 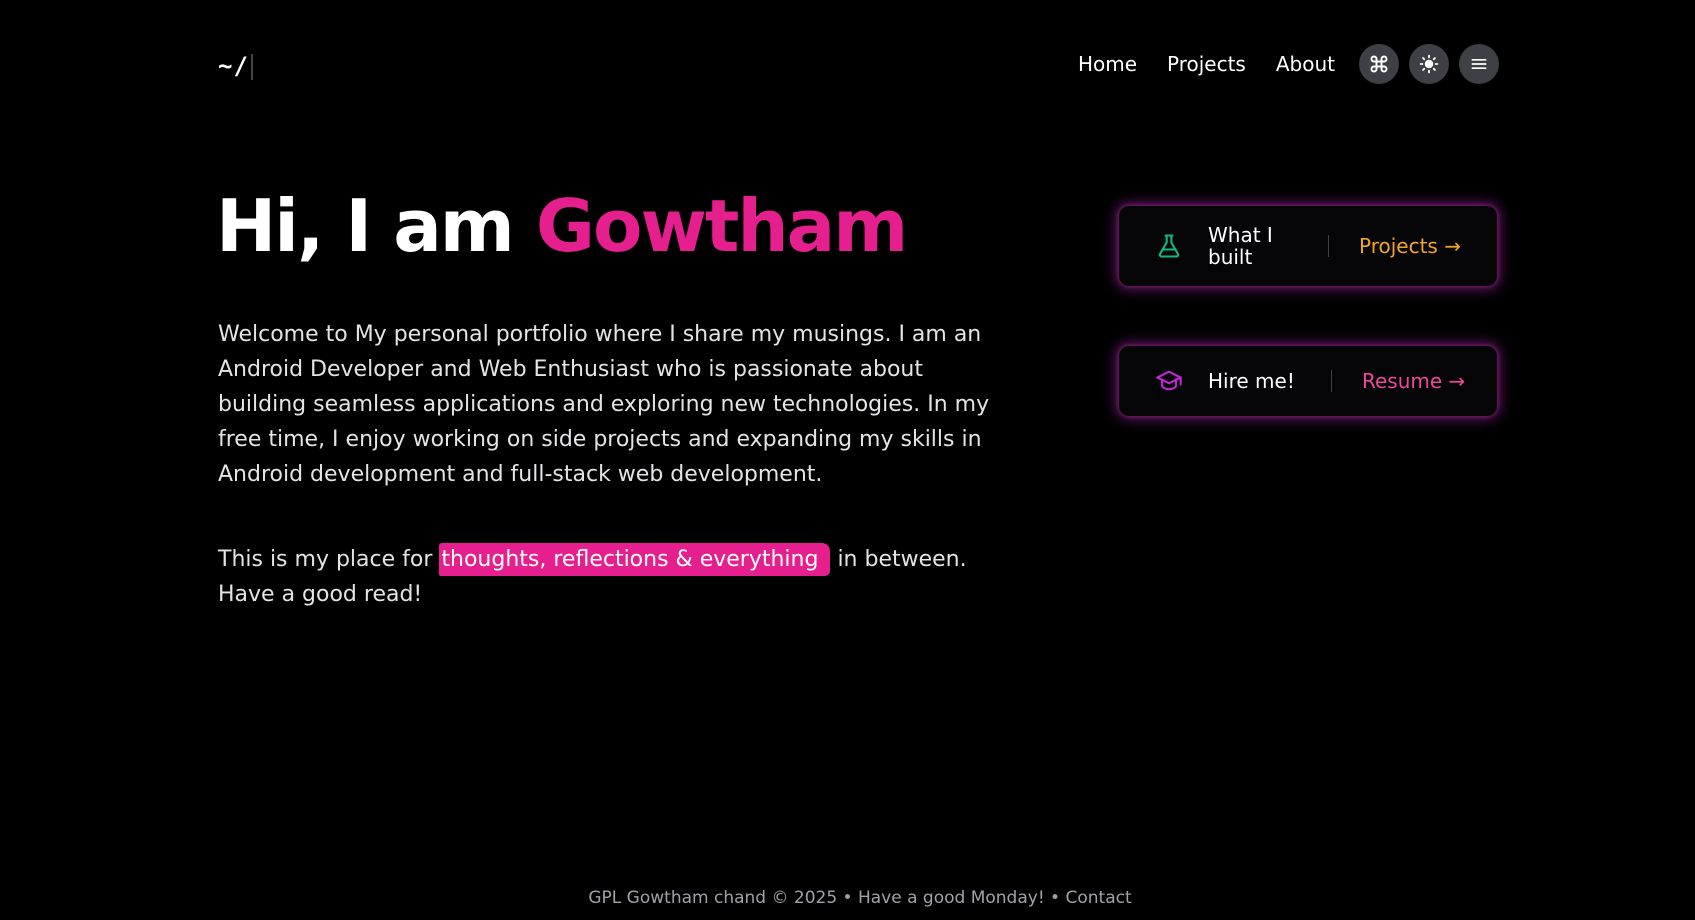 What do you see at coordinates (1308, 381) in the screenshot?
I see `hire-me-card: Hire me! Resume →` at bounding box center [1308, 381].